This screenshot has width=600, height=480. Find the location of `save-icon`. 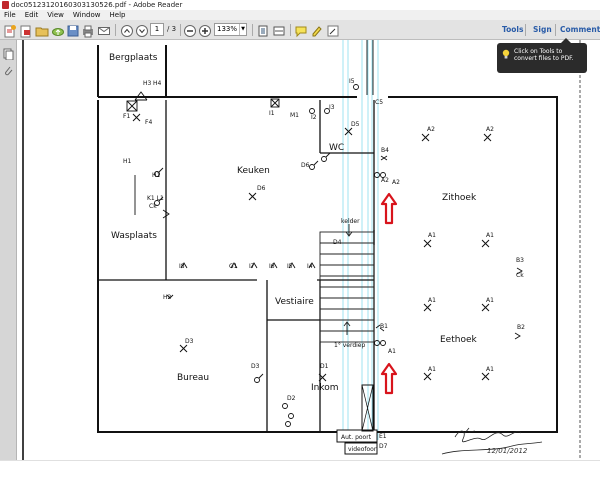

save-icon is located at coordinates (73, 30).